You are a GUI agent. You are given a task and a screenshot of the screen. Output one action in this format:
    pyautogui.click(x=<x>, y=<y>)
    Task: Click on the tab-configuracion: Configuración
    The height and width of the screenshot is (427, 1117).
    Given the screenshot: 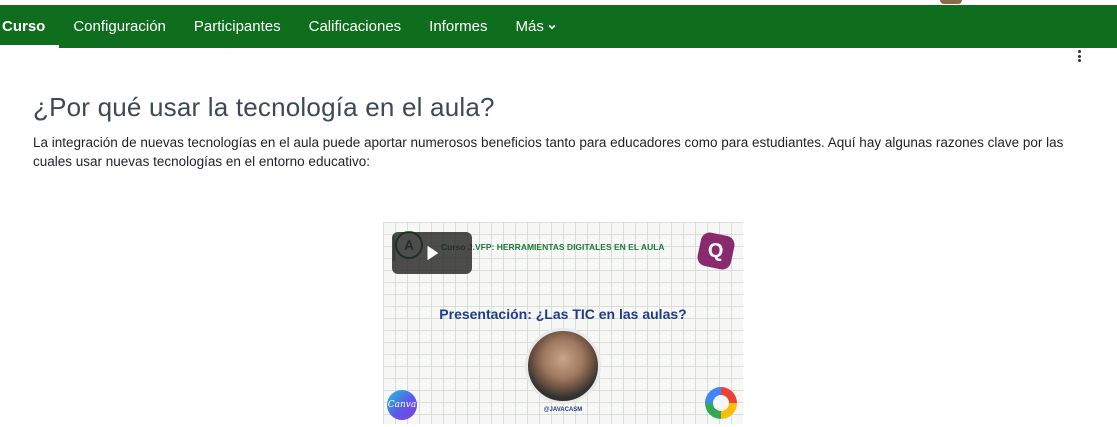 What is the action you would take?
    pyautogui.click(x=119, y=26)
    